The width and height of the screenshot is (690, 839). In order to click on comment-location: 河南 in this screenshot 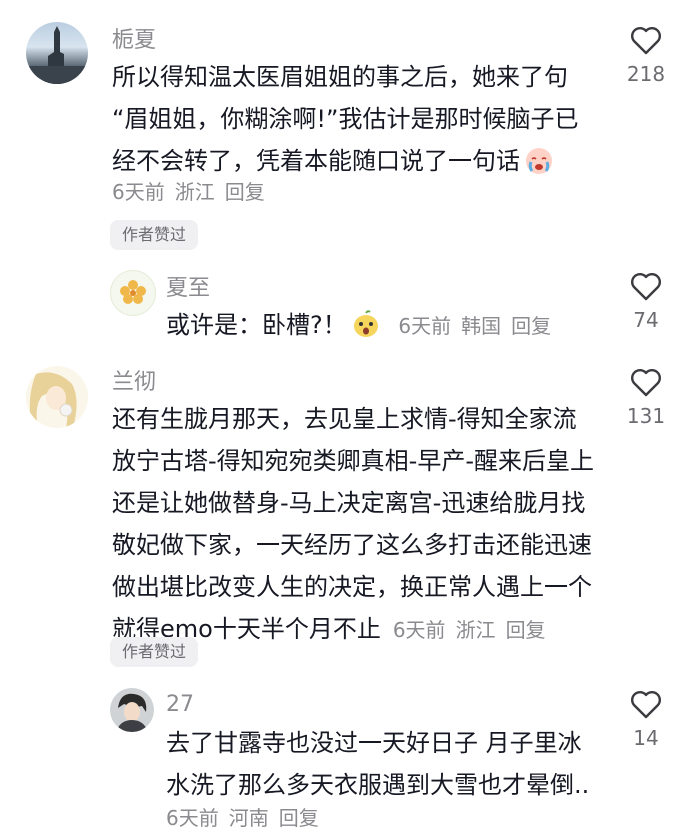, I will do `click(248, 818)`.